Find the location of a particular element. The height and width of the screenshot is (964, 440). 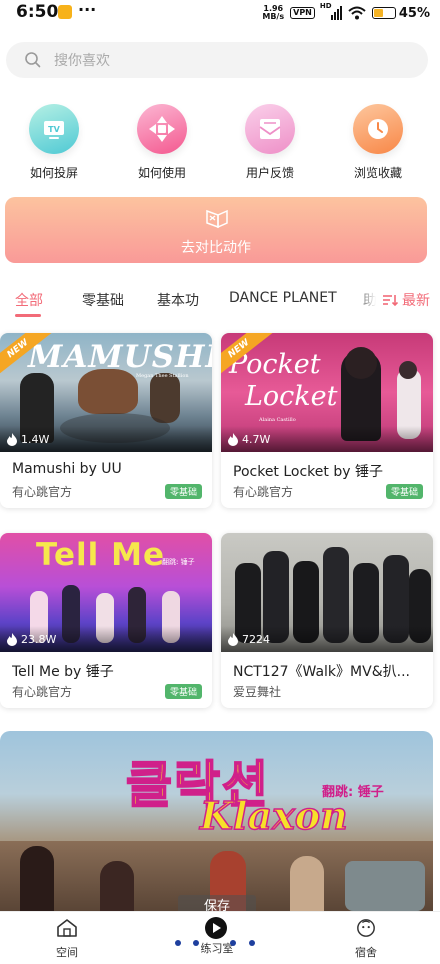

active-tab-indicator is located at coordinates (28, 315).